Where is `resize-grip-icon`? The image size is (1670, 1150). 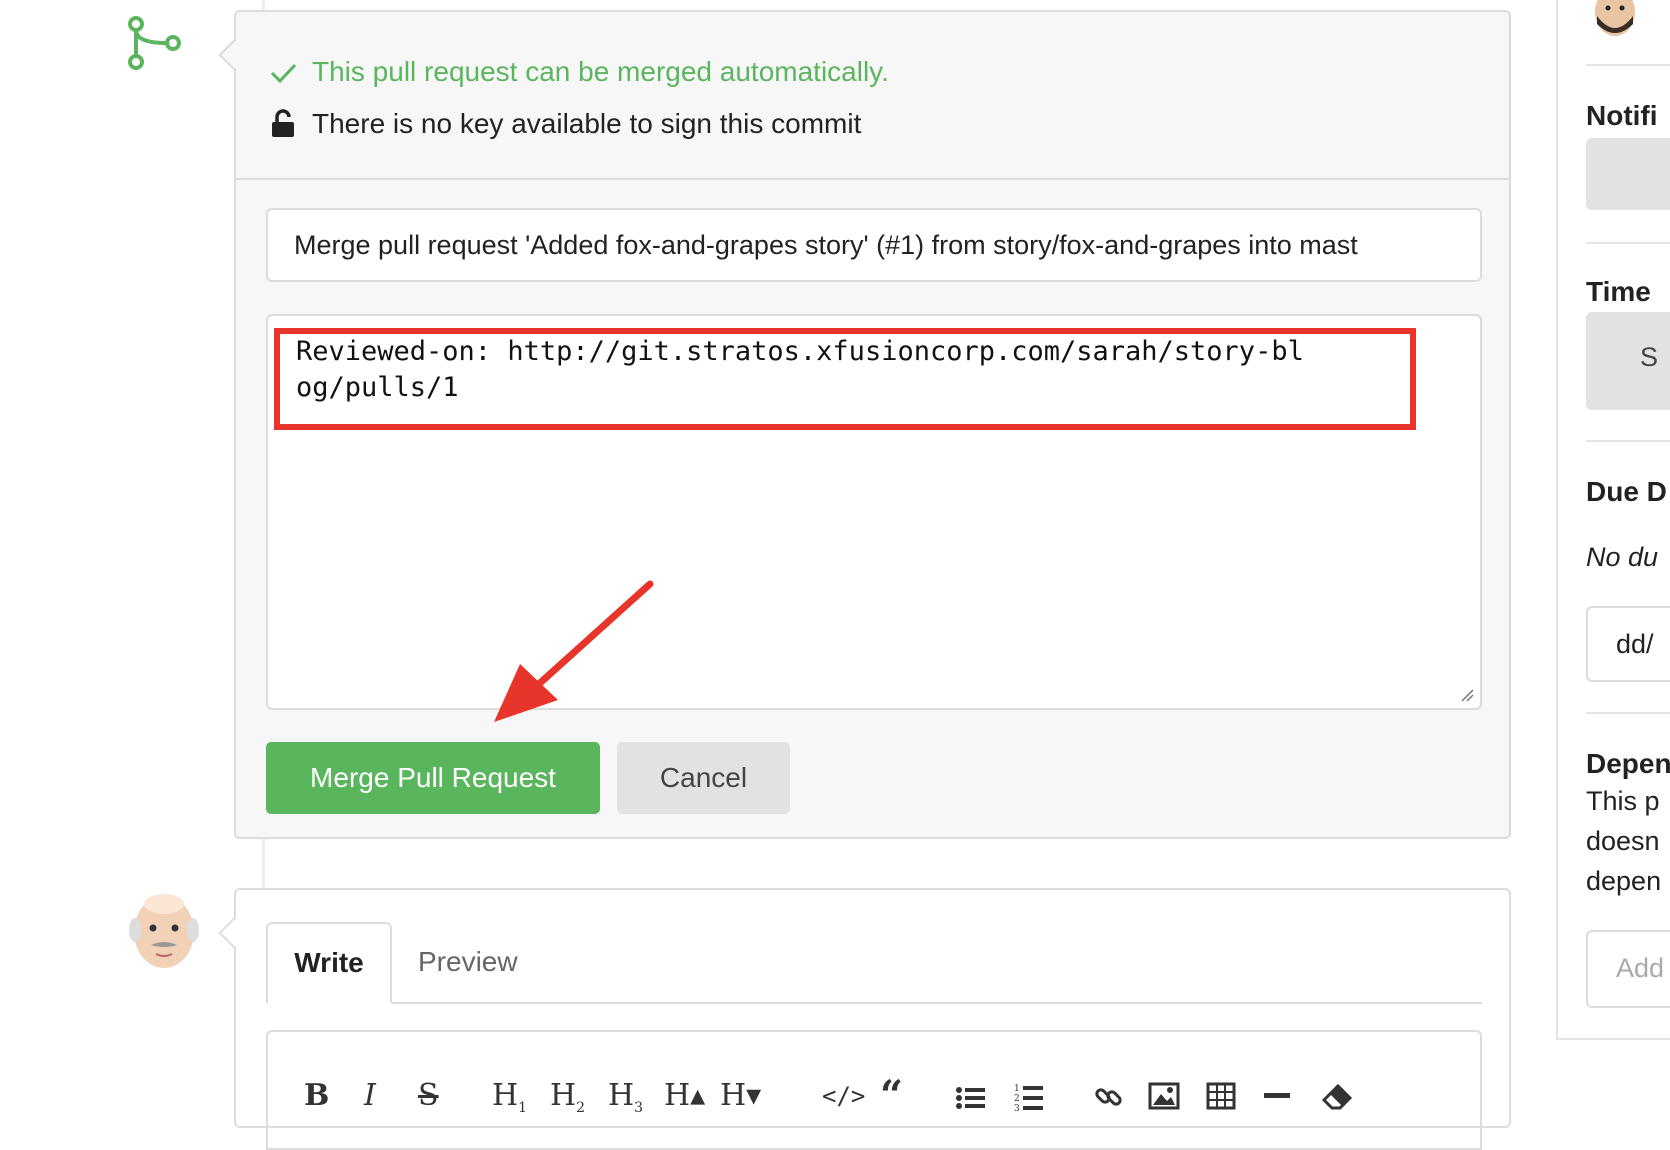 resize-grip-icon is located at coordinates (1467, 695).